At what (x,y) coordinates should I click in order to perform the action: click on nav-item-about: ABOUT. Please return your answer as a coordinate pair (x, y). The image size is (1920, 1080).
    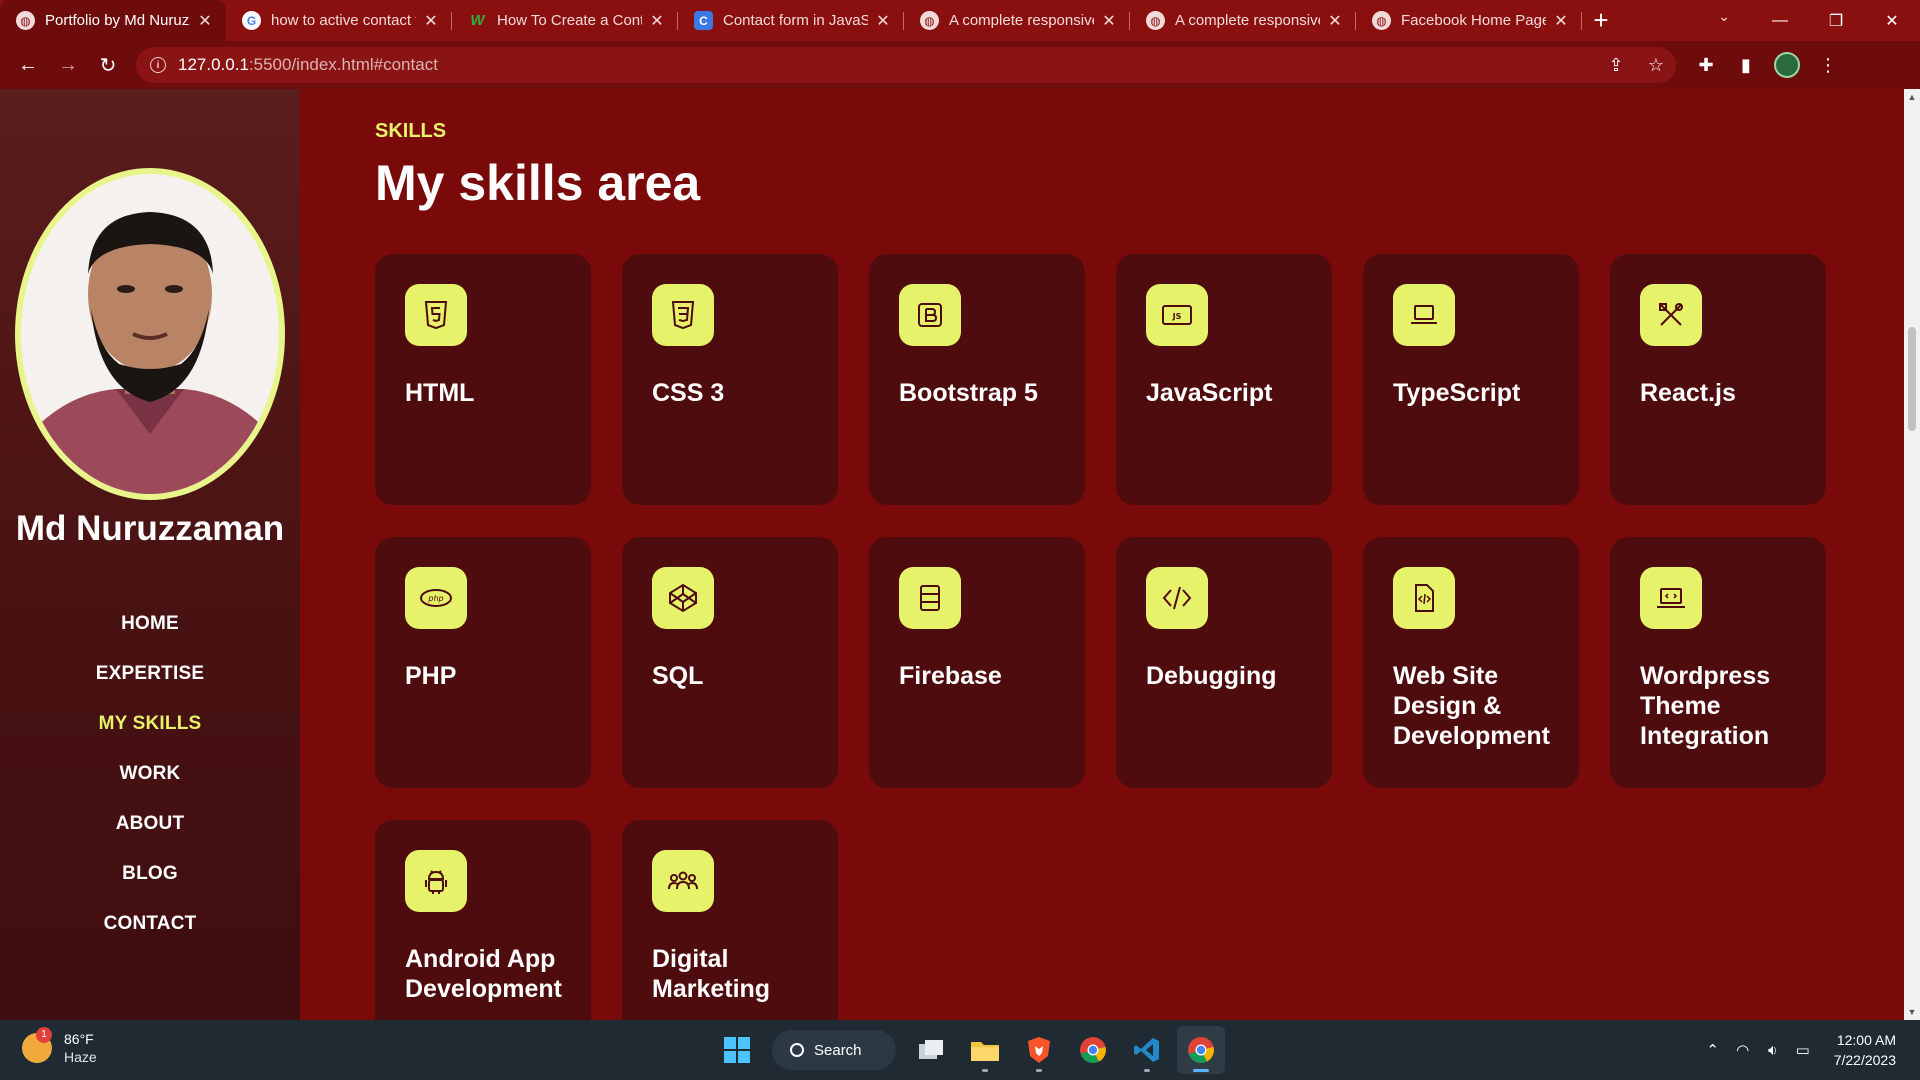
    Looking at the image, I should click on (150, 824).